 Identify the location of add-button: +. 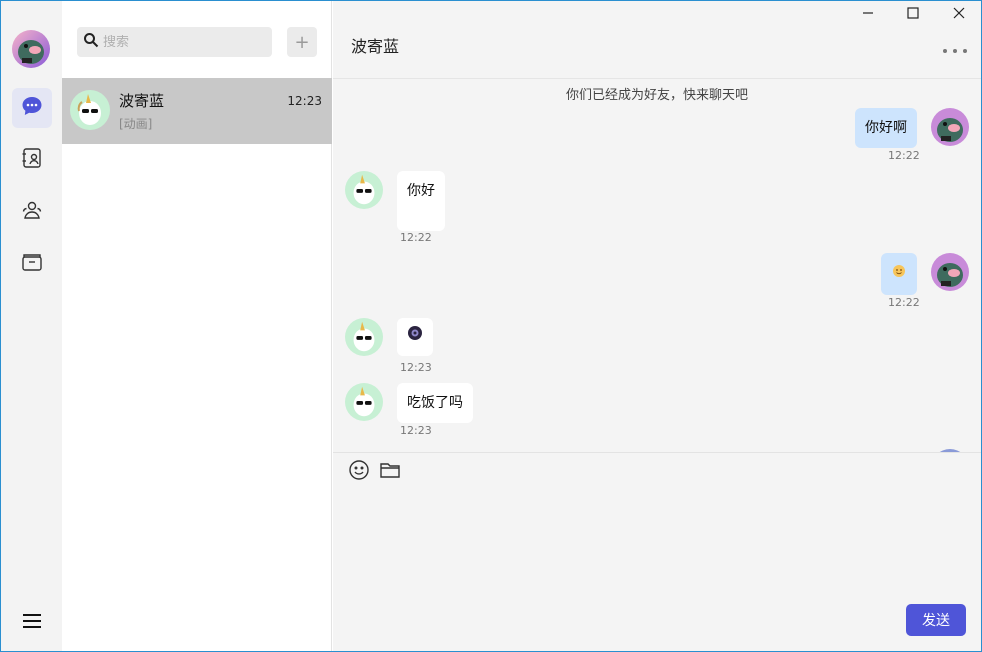
(302, 42).